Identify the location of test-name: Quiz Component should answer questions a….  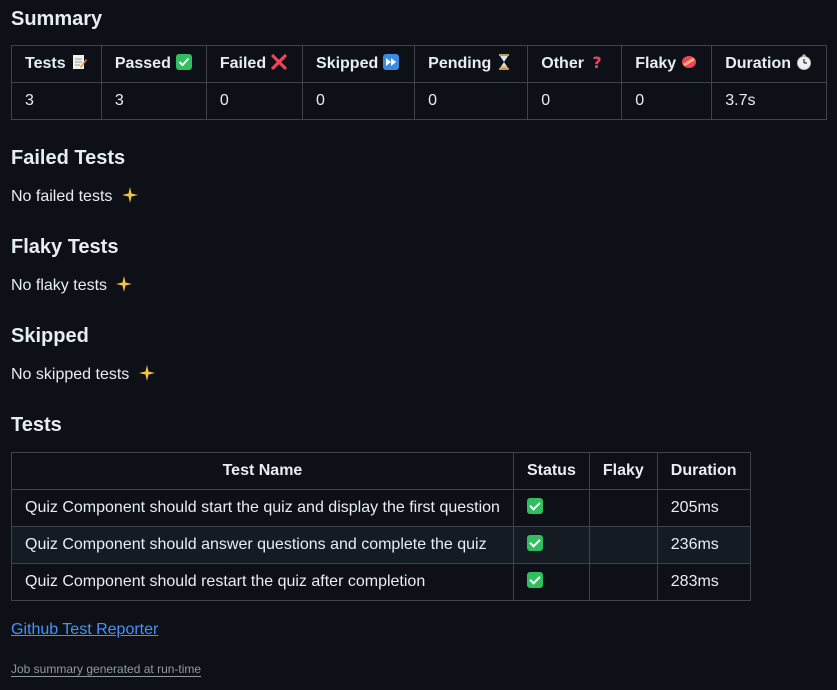
(262, 545).